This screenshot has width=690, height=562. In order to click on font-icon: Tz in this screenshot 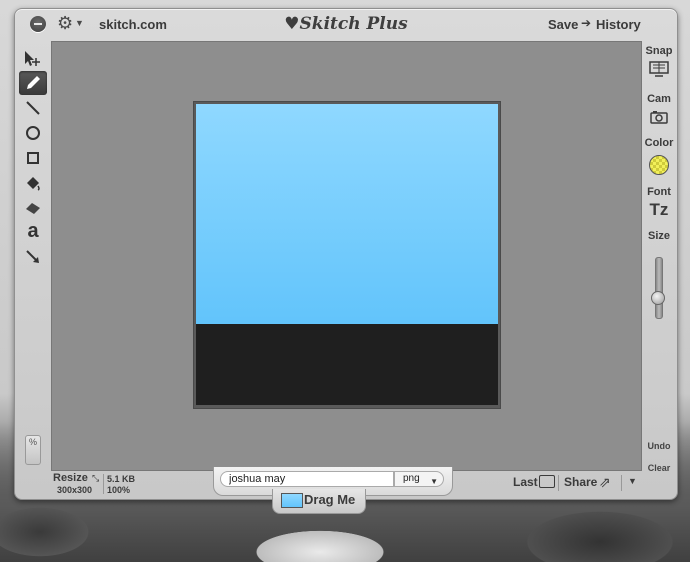, I will do `click(659, 210)`.